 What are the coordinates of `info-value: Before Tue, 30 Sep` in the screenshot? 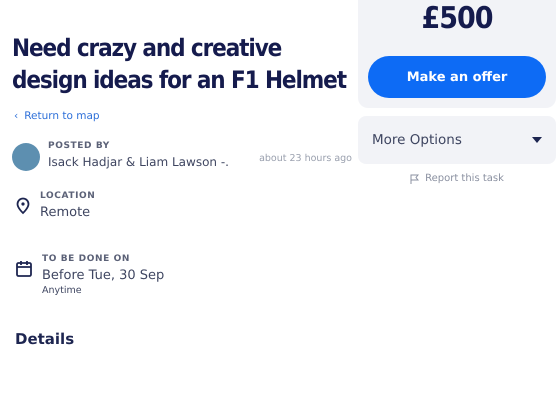 It's located at (103, 275).